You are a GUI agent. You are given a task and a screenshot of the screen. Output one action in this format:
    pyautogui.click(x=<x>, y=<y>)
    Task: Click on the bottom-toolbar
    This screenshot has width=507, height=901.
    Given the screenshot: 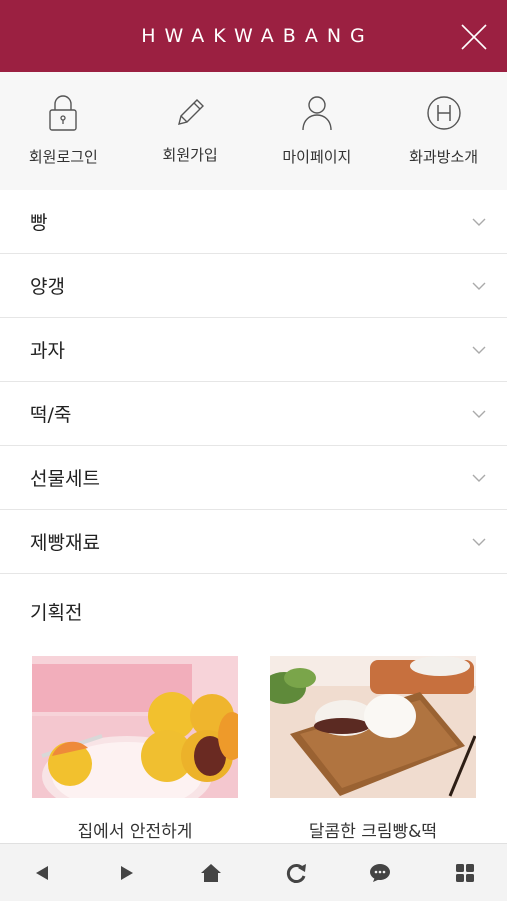 What is the action you would take?
    pyautogui.click(x=253, y=872)
    